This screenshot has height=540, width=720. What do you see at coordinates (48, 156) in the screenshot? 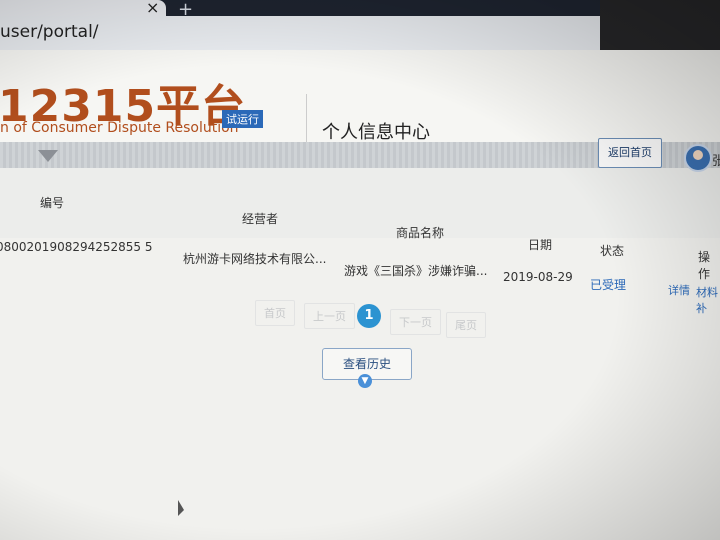
I see `stripe-notch-icon` at bounding box center [48, 156].